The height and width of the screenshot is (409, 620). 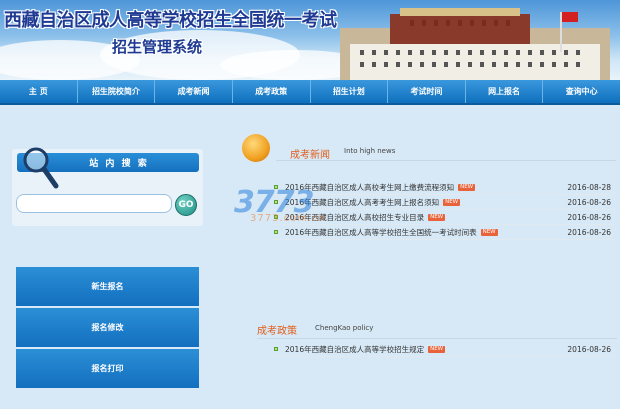 I want to click on menu-print-registration: 报名打印, so click(x=107, y=368).